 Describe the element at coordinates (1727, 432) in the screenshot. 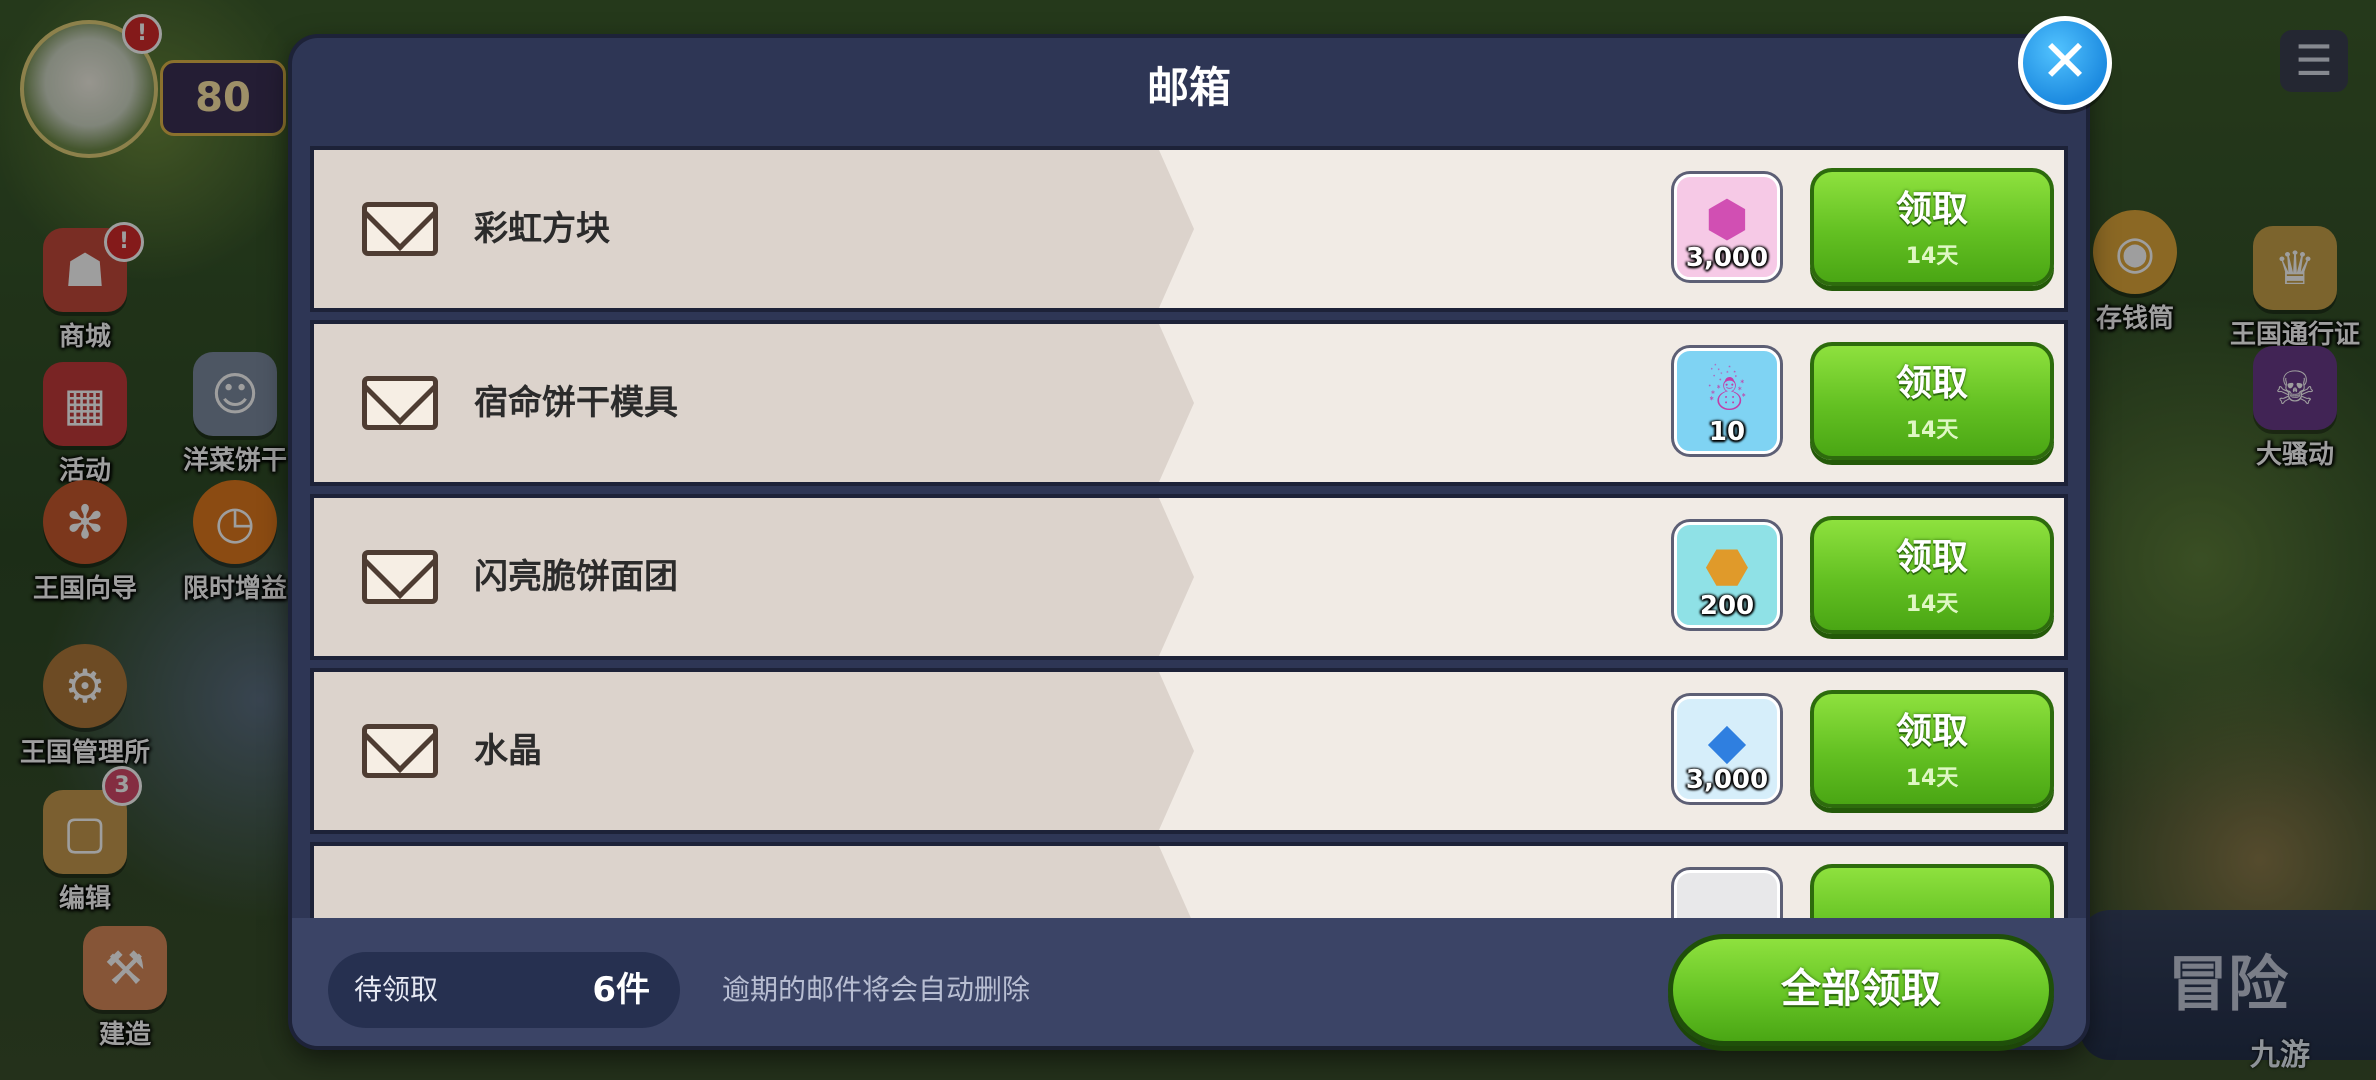

I see `reward-qty: 10` at that location.